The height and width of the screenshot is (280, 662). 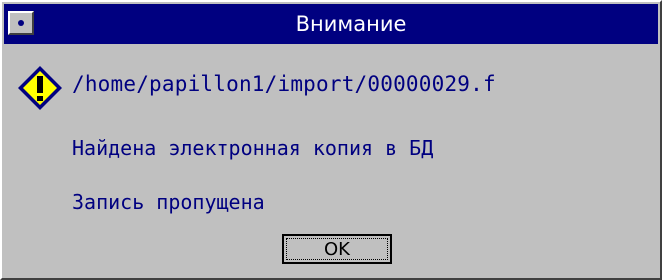 What do you see at coordinates (168, 202) in the screenshot?
I see `message-record-skipped: Запись пропущена` at bounding box center [168, 202].